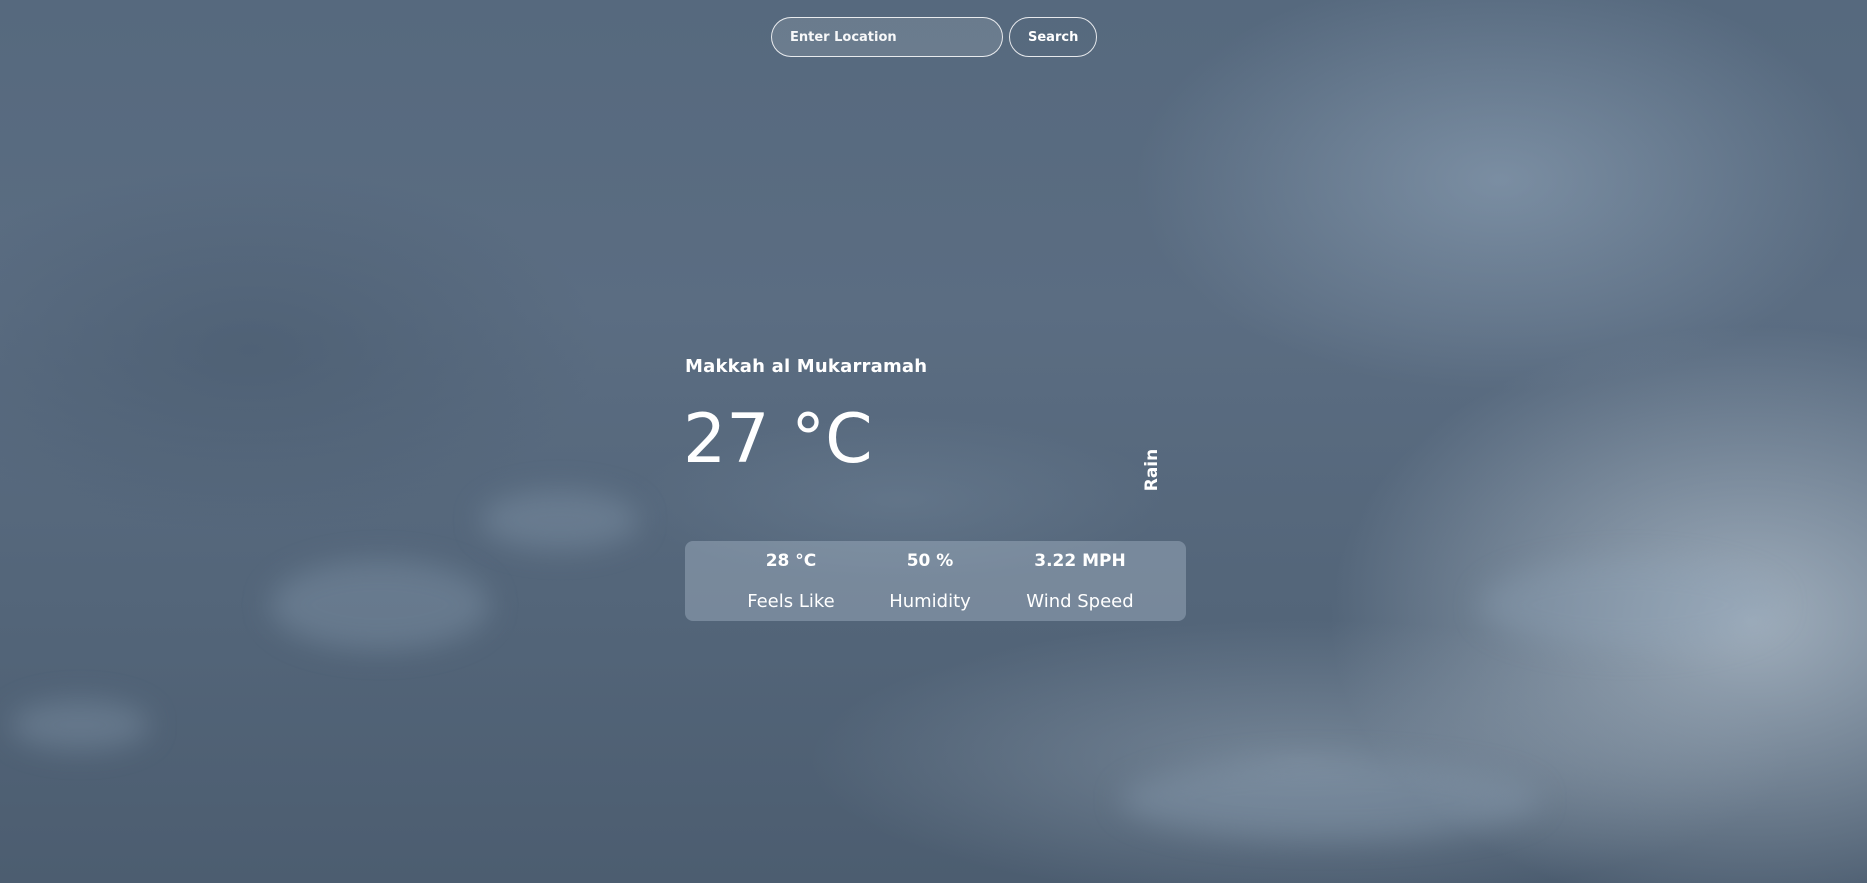  I want to click on search-bar: Search, so click(934, 37).